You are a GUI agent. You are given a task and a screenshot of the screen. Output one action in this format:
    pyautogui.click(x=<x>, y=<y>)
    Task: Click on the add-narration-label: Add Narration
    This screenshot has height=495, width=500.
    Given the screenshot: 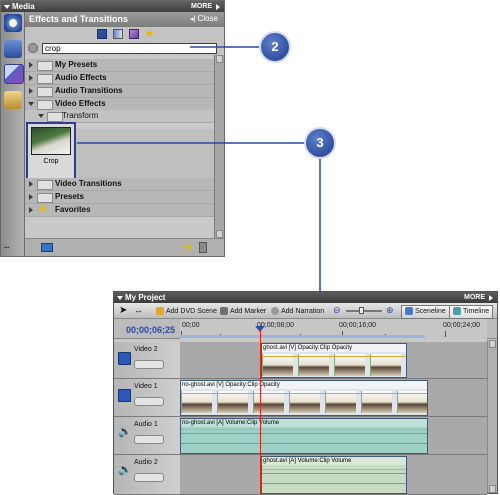 What is the action you would take?
    pyautogui.click(x=303, y=311)
    